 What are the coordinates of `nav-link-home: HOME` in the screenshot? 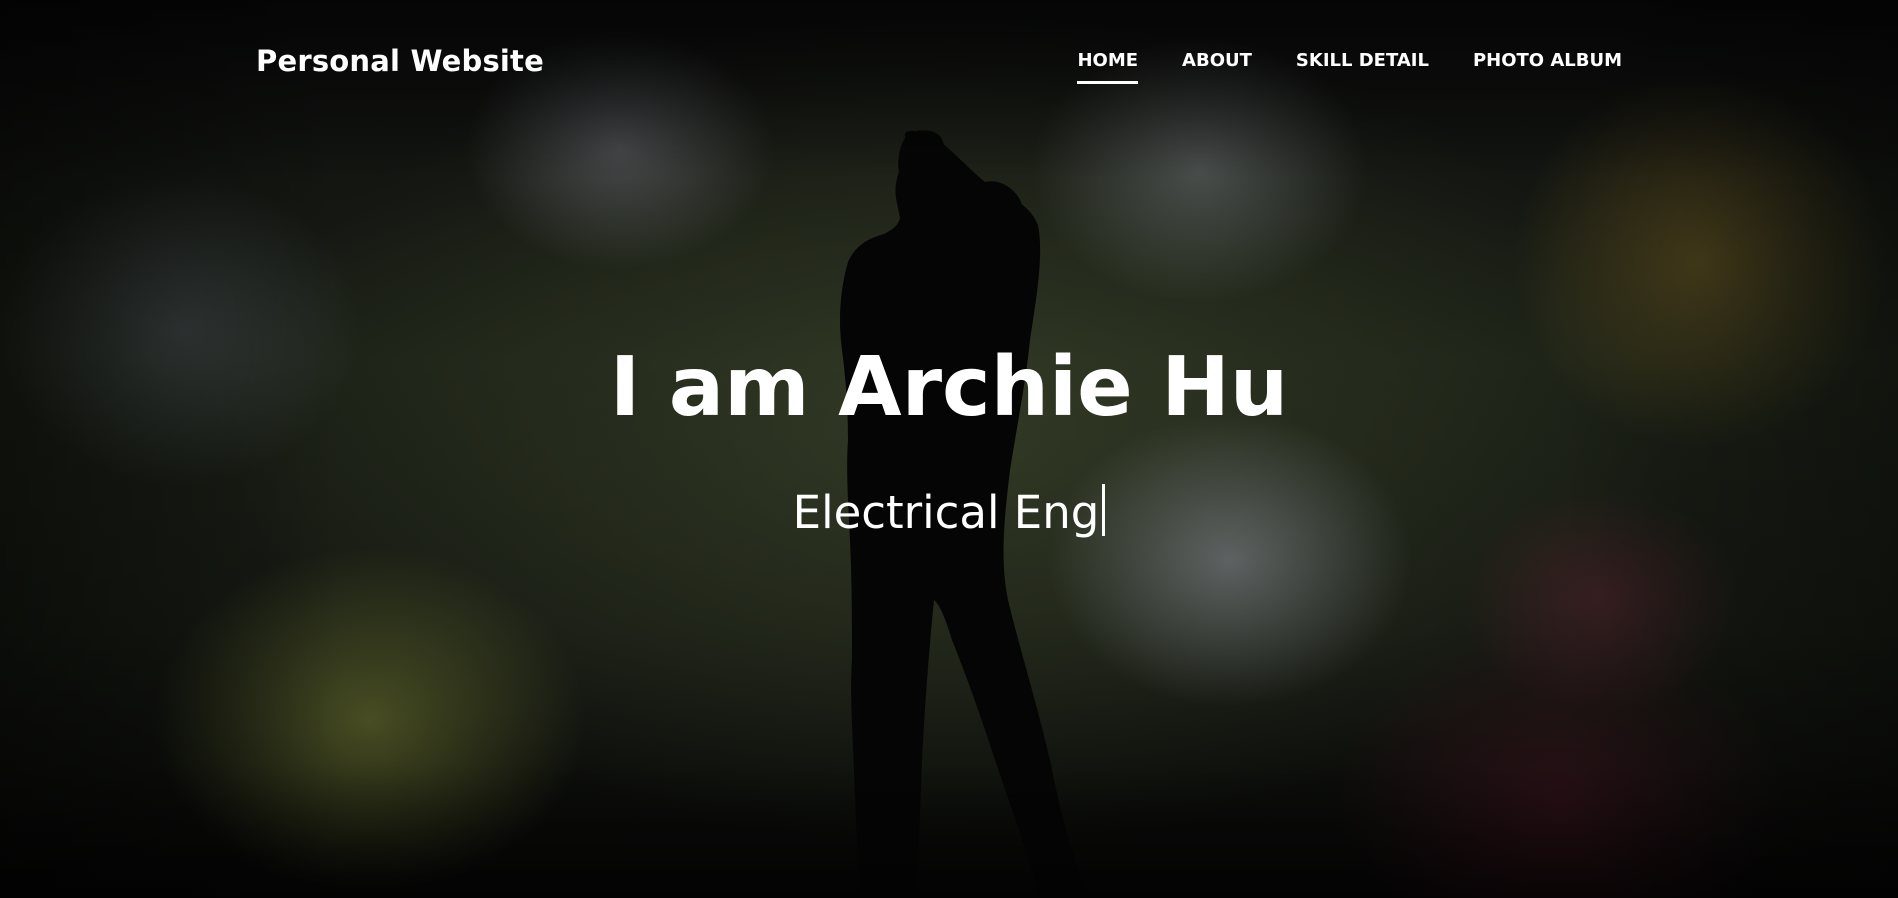 It's located at (1108, 67).